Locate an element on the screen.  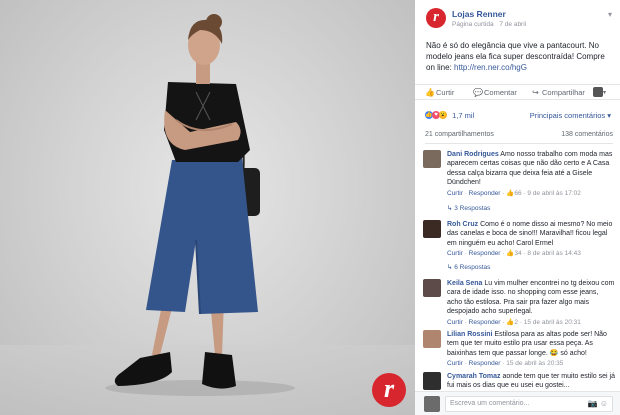
share-button: ↪ Compartilhar is located at coordinates (558, 92).